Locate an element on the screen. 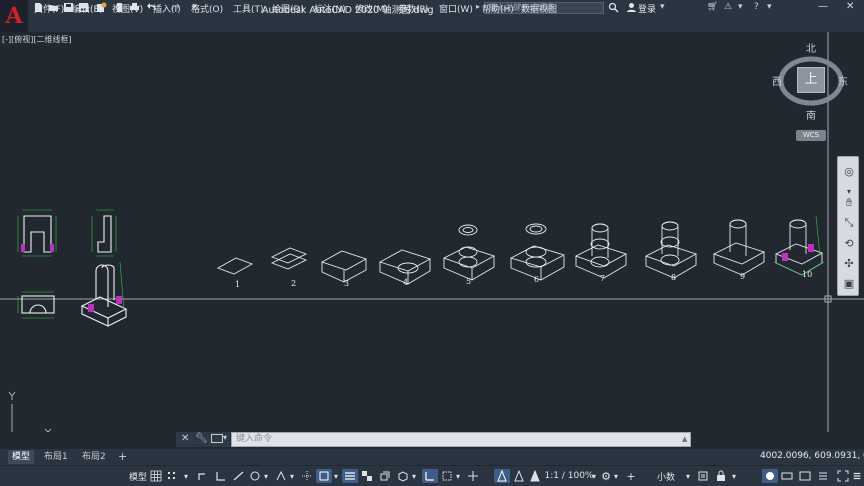 This screenshot has height=486, width=864. zoom-extents-icon: ⤡ is located at coordinates (849, 223).